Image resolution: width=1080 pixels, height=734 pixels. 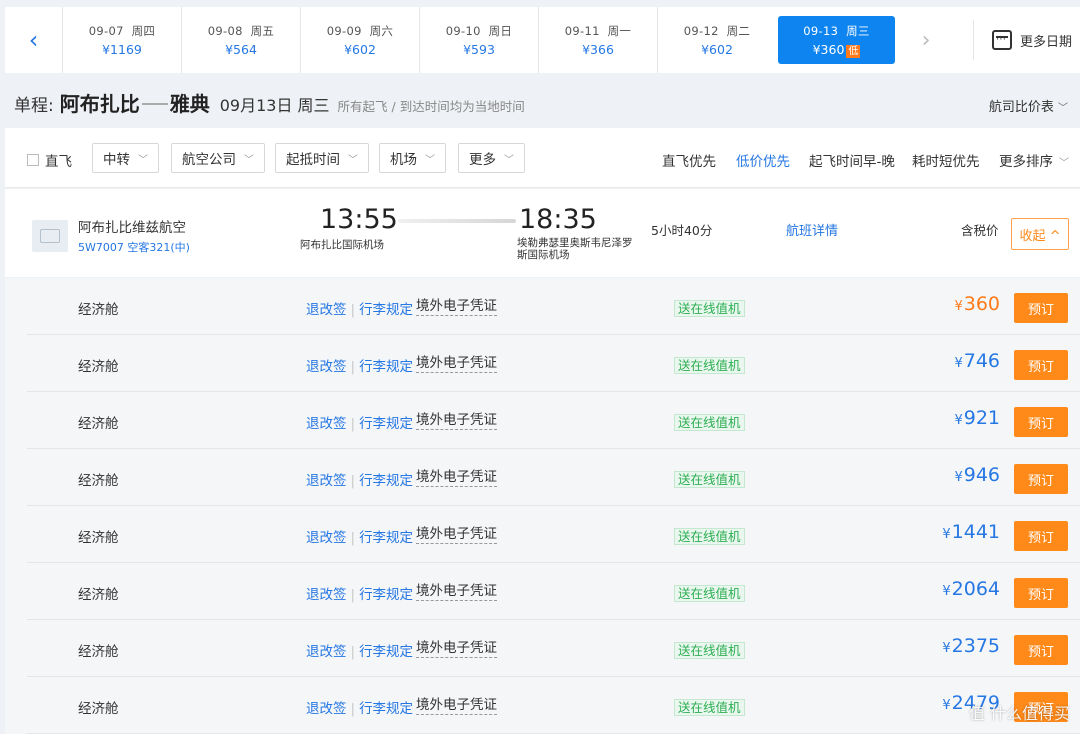 What do you see at coordinates (125, 158) in the screenshot?
I see `filter-transfer-dropdown: 中转 ﹀` at bounding box center [125, 158].